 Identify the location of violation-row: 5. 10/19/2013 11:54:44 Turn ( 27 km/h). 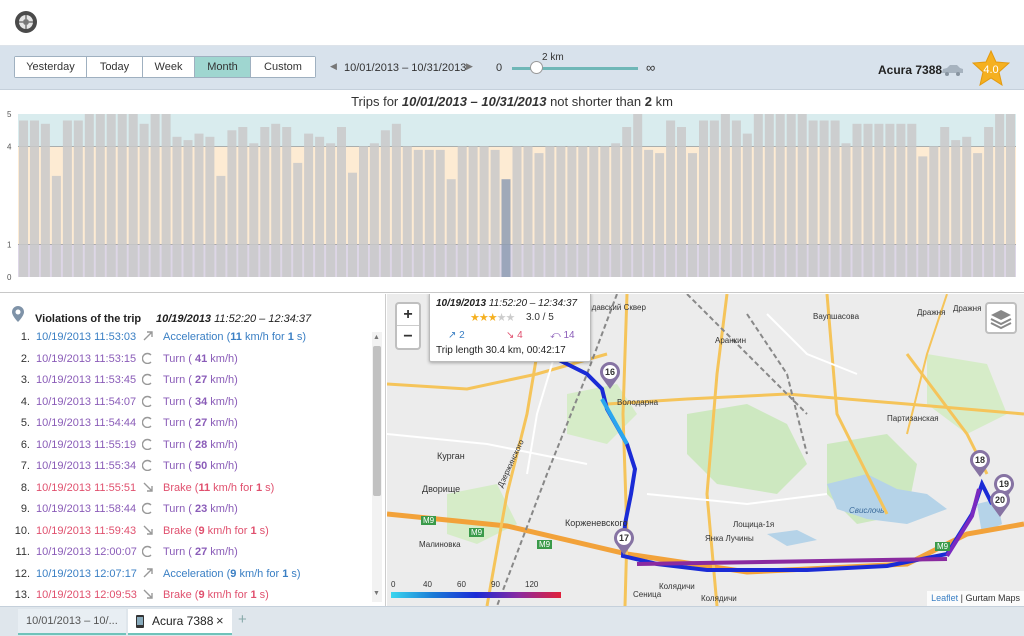
(185, 427).